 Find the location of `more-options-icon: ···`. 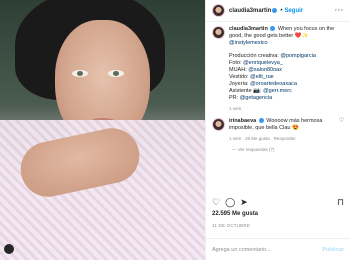

more-options-icon: ··· is located at coordinates (339, 11).